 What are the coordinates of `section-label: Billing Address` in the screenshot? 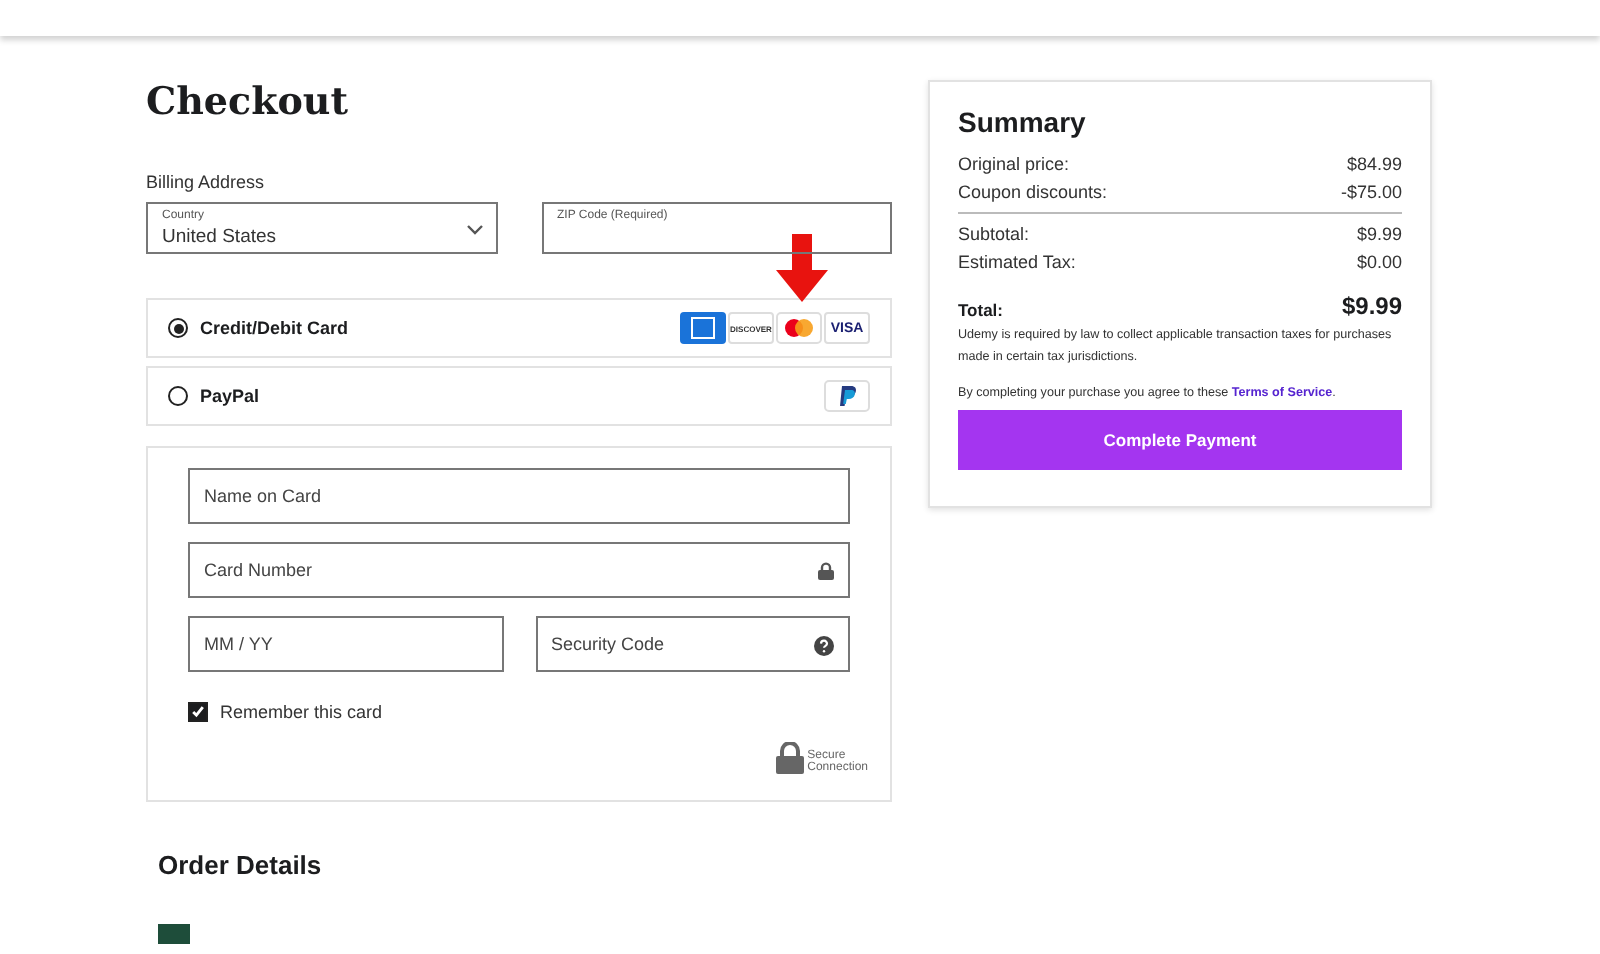 It's located at (206, 182).